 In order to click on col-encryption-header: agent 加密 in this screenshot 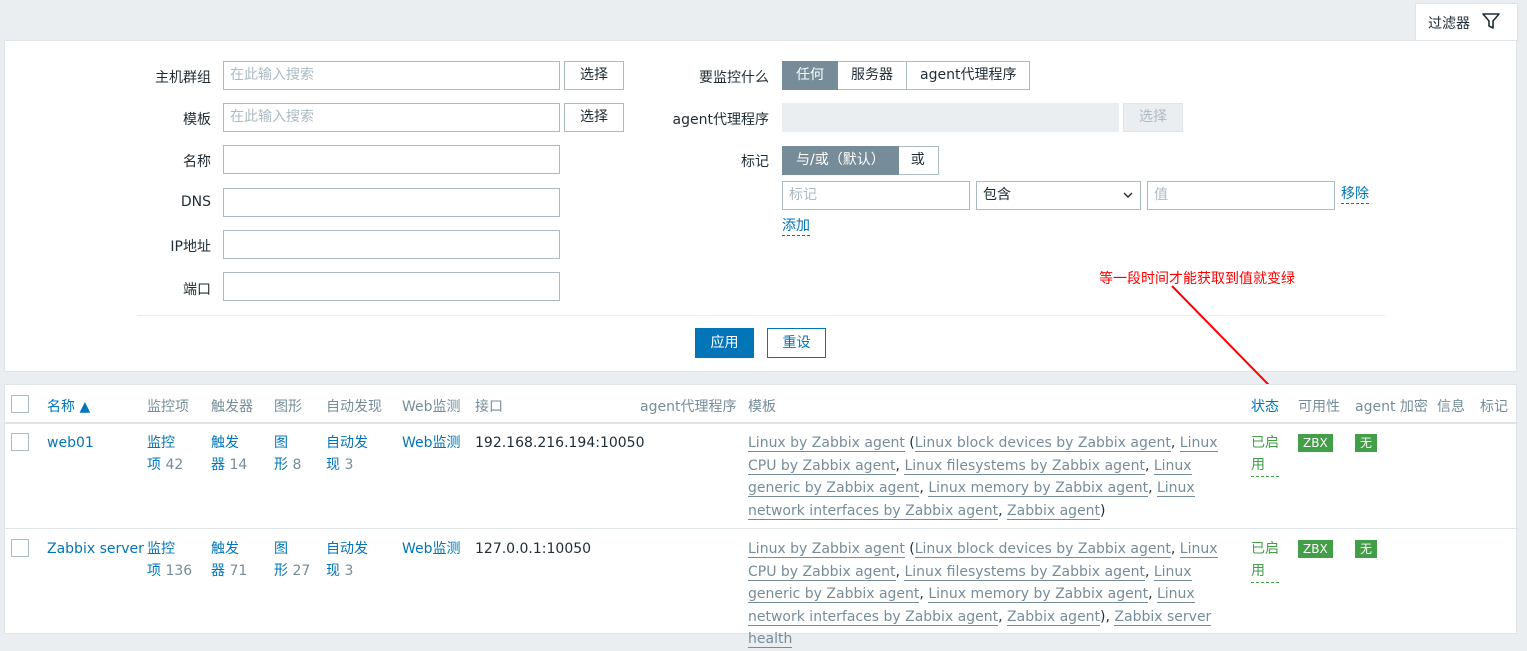, I will do `click(1391, 407)`.